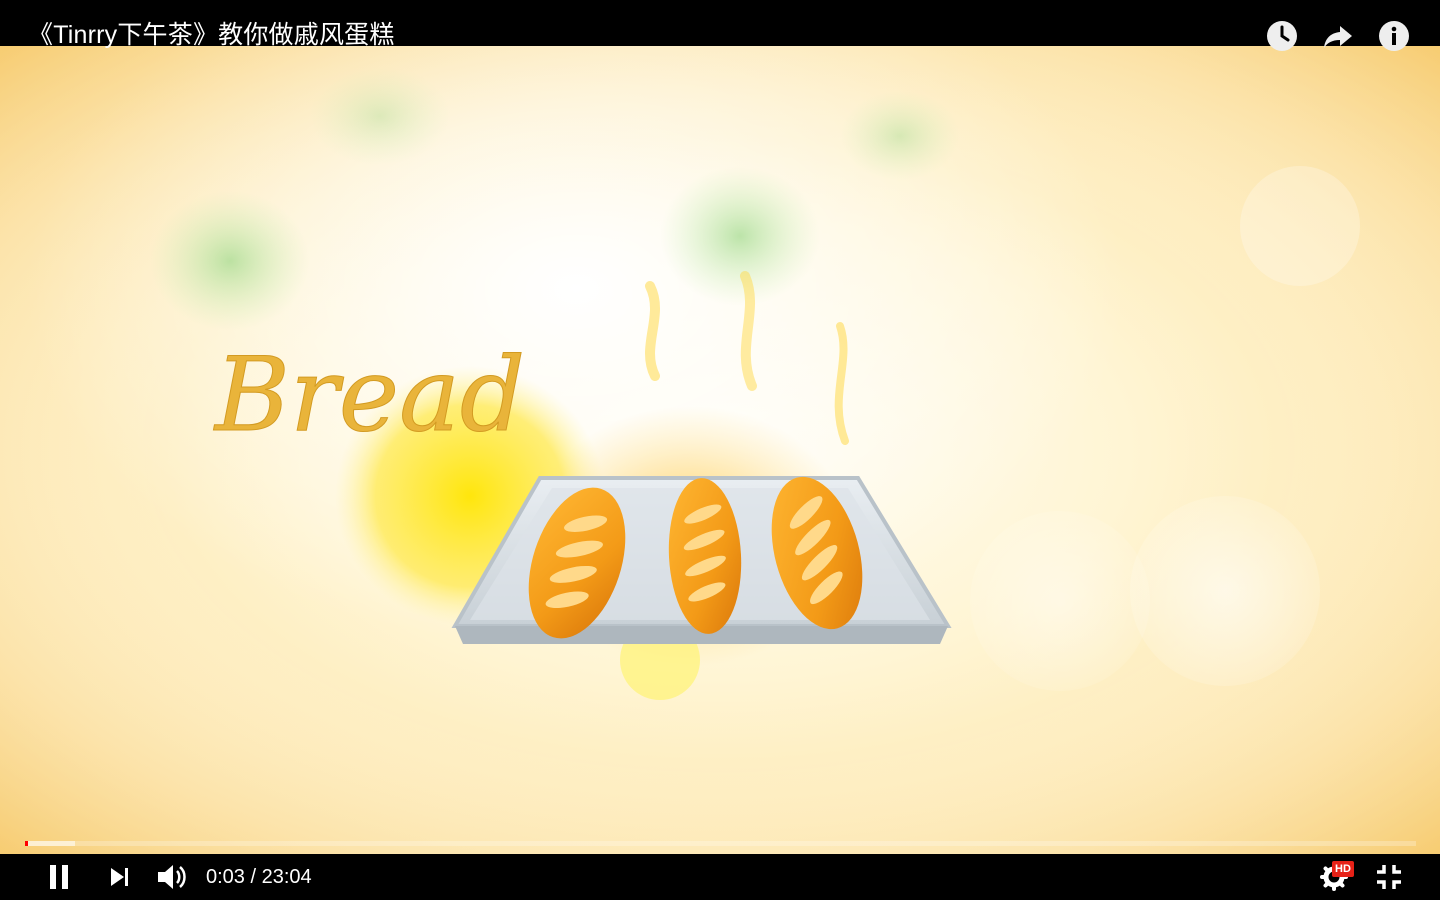  I want to click on share-button, so click(1338, 36).